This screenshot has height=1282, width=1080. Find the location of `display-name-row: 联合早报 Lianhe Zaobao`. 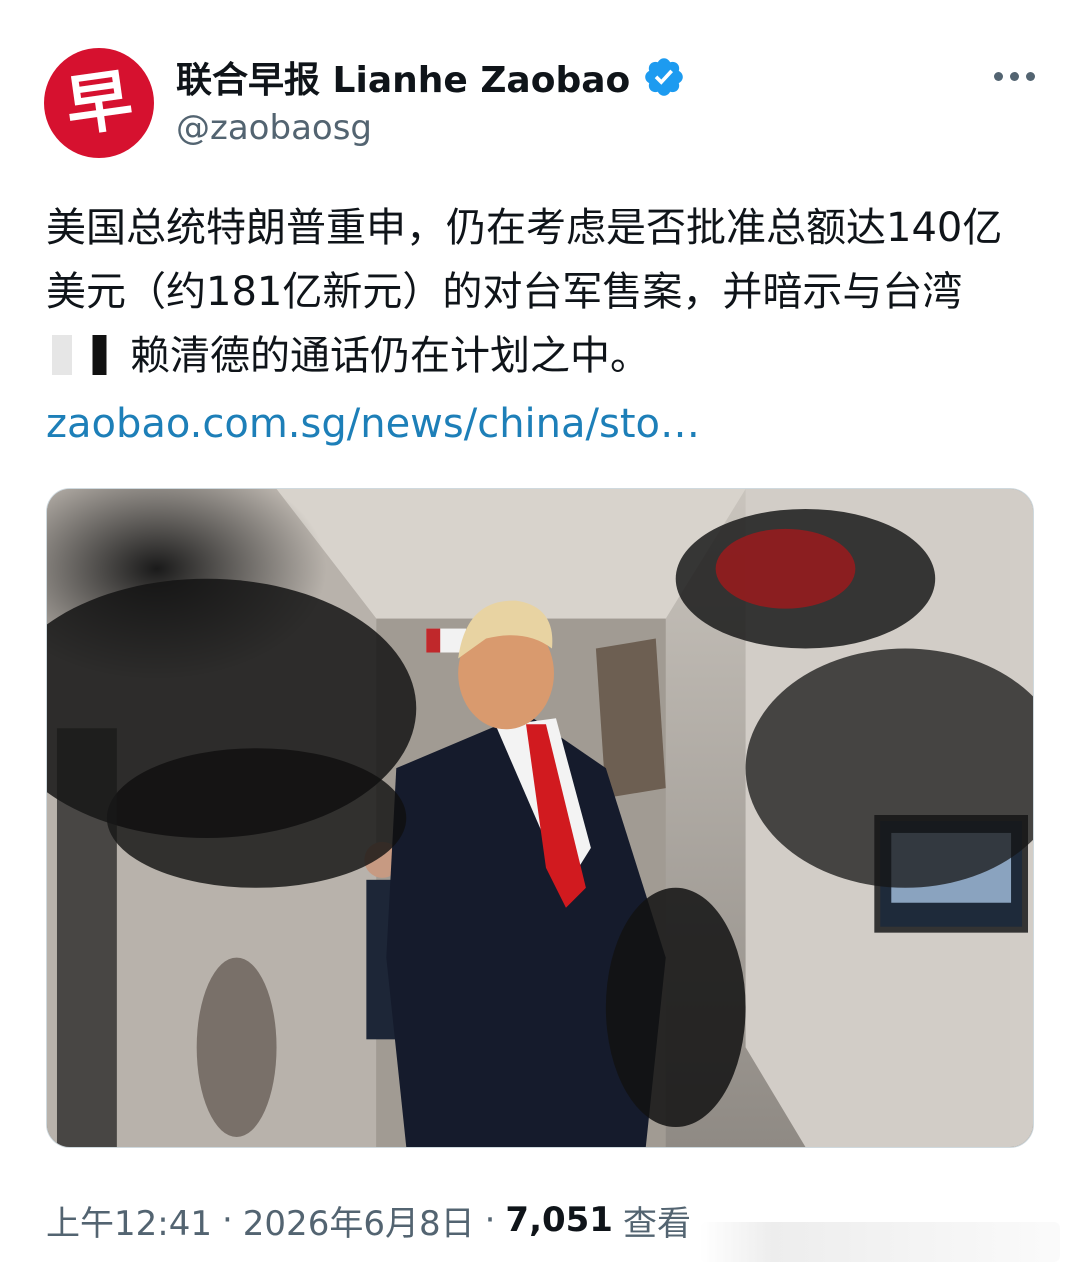

display-name-row: 联合早报 Lianhe Zaobao is located at coordinates (431, 77).